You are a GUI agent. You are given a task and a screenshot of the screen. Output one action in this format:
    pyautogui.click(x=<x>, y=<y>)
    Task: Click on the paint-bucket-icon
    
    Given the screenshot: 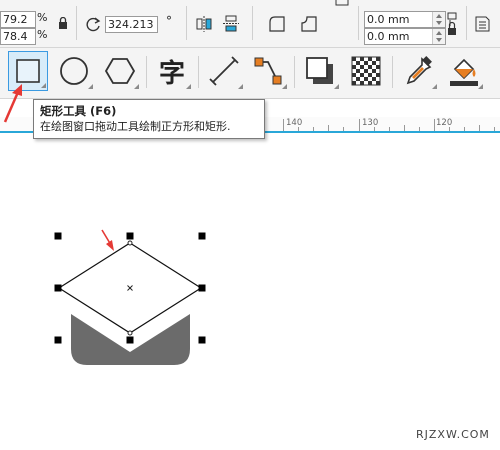 What is the action you would take?
    pyautogui.click(x=464, y=72)
    